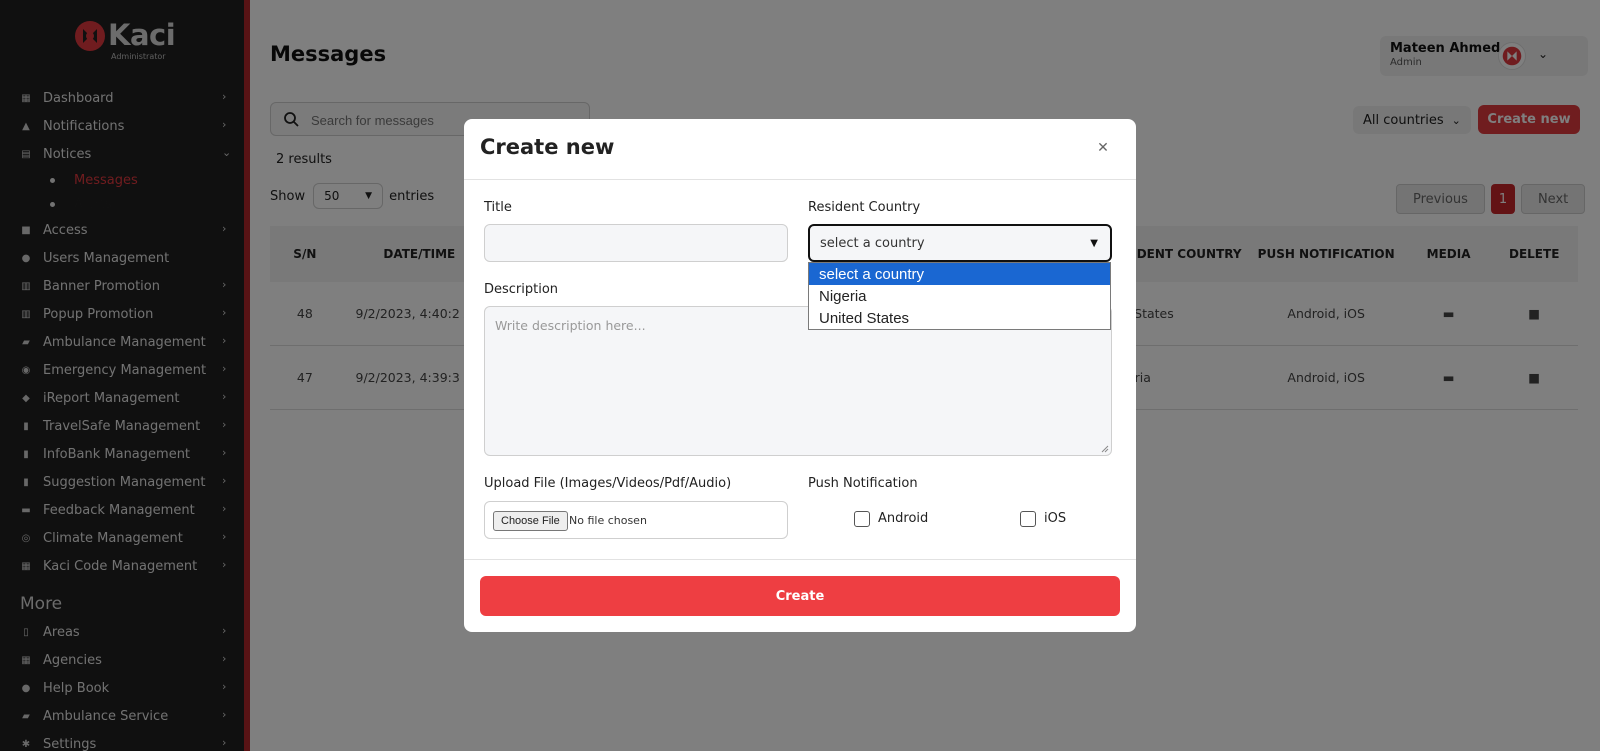 This screenshot has width=1600, height=751. Describe the element at coordinates (608, 520) in the screenshot. I see `no-file-text: No file chosen` at that location.